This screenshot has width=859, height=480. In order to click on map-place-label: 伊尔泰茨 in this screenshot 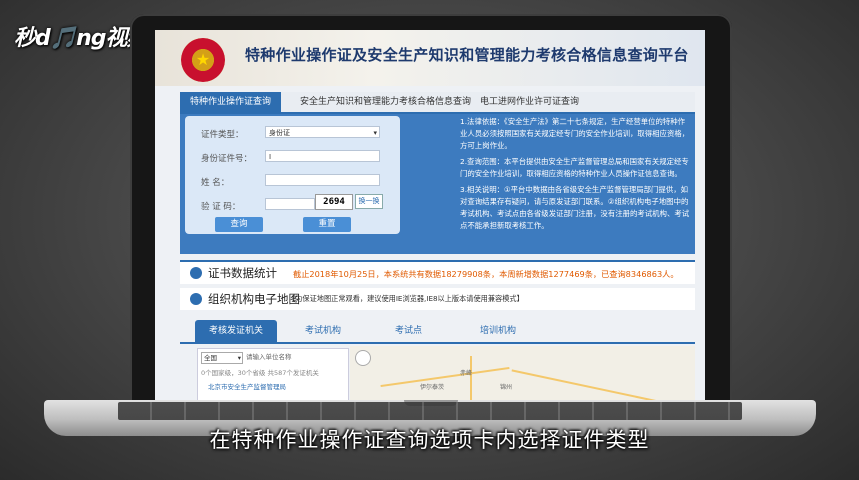, I will do `click(432, 387)`.